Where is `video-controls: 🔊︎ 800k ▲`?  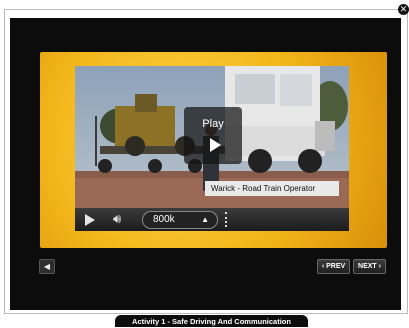
video-controls: 🔊︎ 800k ▲ is located at coordinates (212, 219).